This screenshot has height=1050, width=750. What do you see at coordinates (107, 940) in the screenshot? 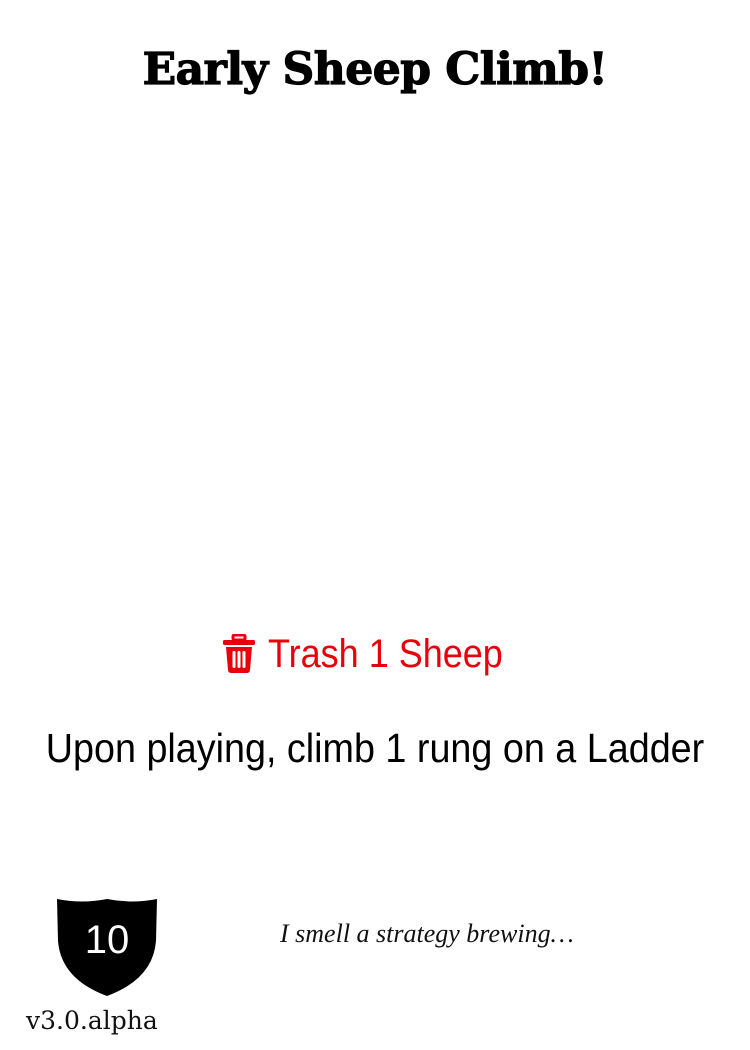
I see `shield-value: 10` at bounding box center [107, 940].